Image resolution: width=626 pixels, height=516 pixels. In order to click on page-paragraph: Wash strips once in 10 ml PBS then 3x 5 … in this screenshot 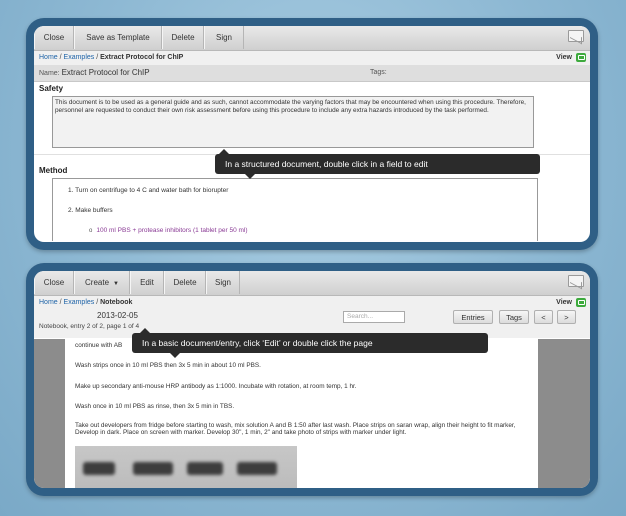, I will do `click(168, 365)`.